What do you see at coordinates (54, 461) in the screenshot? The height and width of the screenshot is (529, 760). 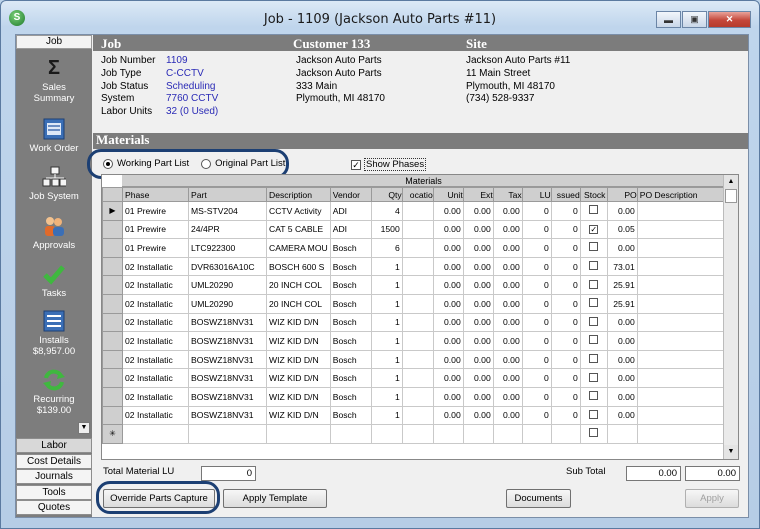 I see `sidebar-tab-cost-details: Cost Details` at bounding box center [54, 461].